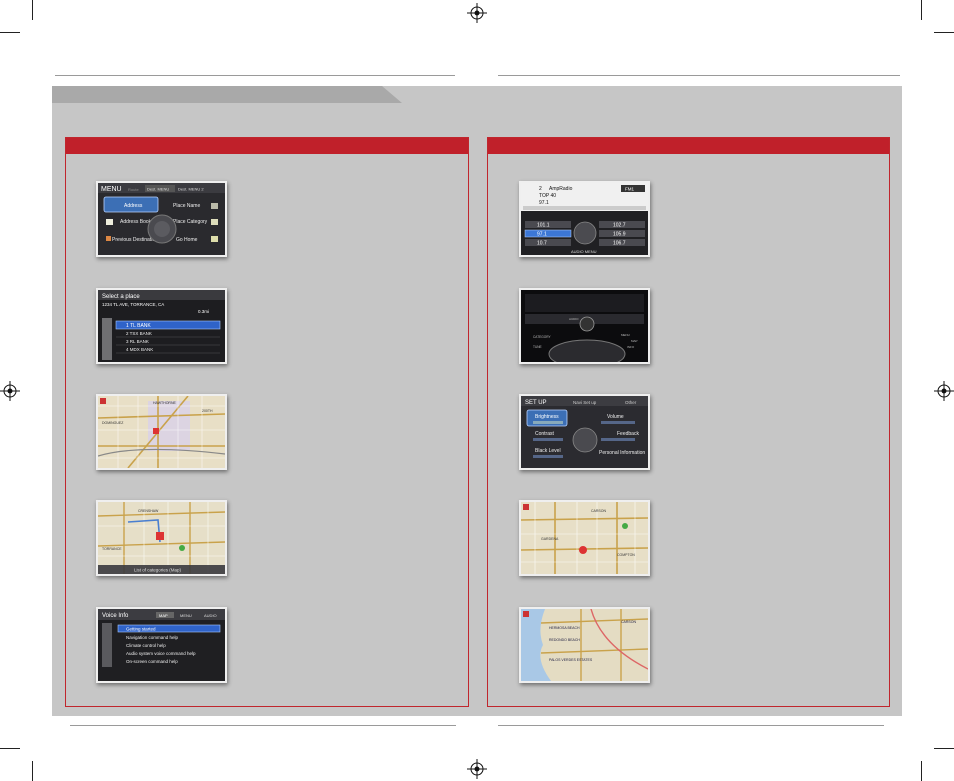 Image resolution: width=954 pixels, height=781 pixels. Describe the element at coordinates (542, 337) in the screenshot. I see `console-label-category: CATEGORY` at that location.